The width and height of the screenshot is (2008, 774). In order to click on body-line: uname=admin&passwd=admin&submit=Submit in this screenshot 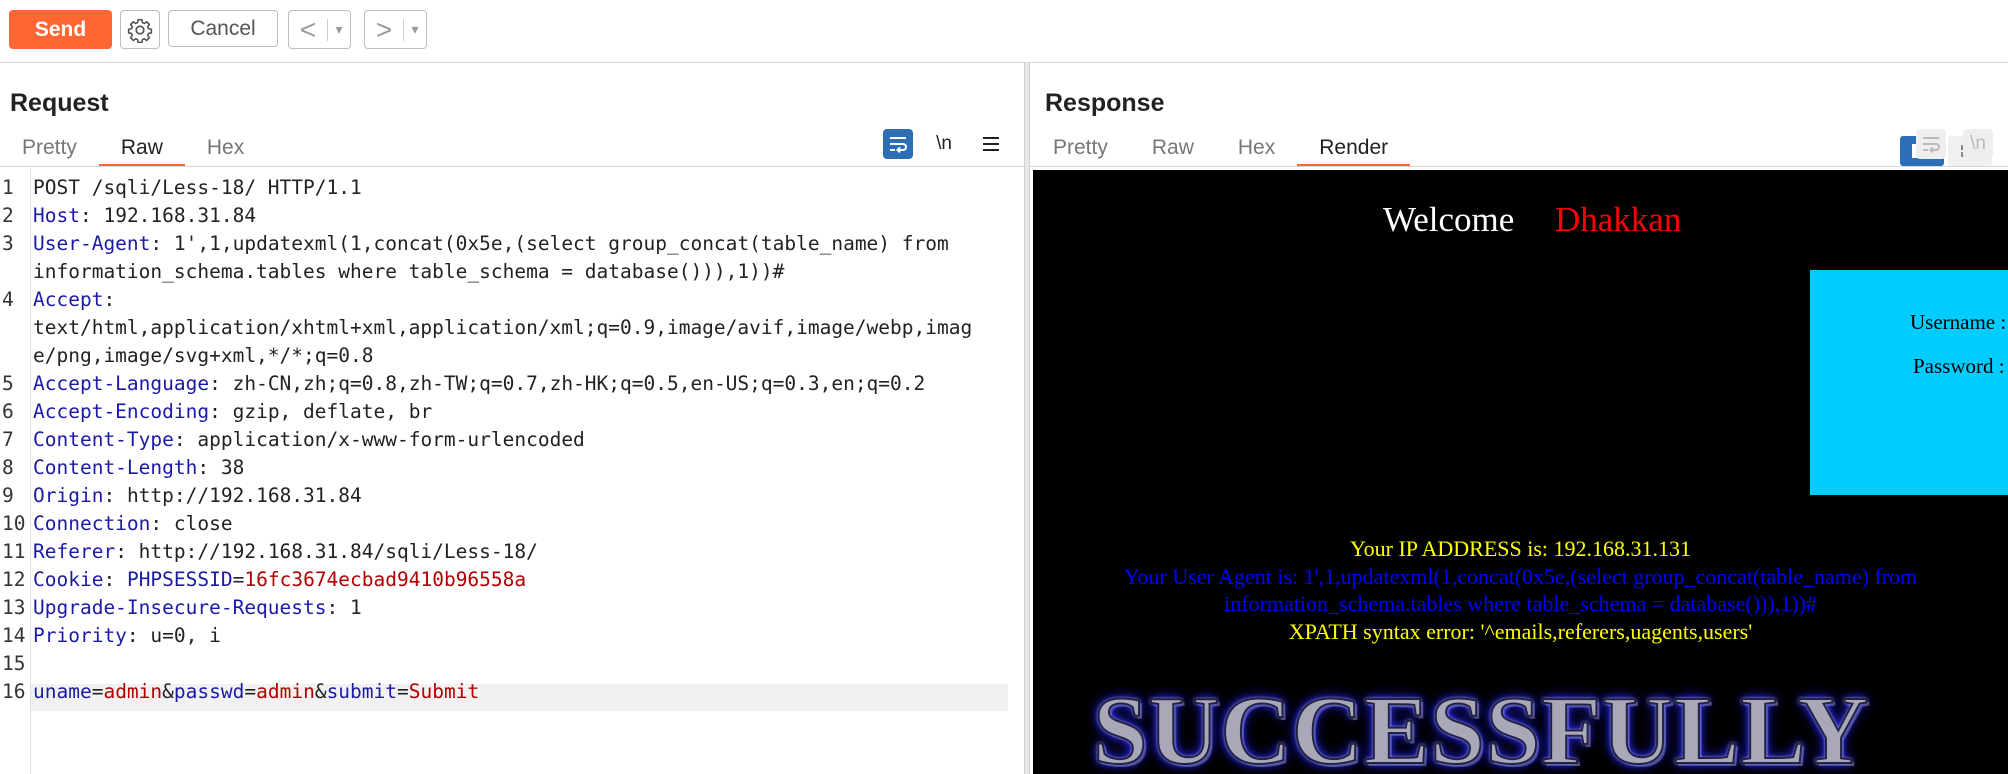, I will do `click(256, 691)`.